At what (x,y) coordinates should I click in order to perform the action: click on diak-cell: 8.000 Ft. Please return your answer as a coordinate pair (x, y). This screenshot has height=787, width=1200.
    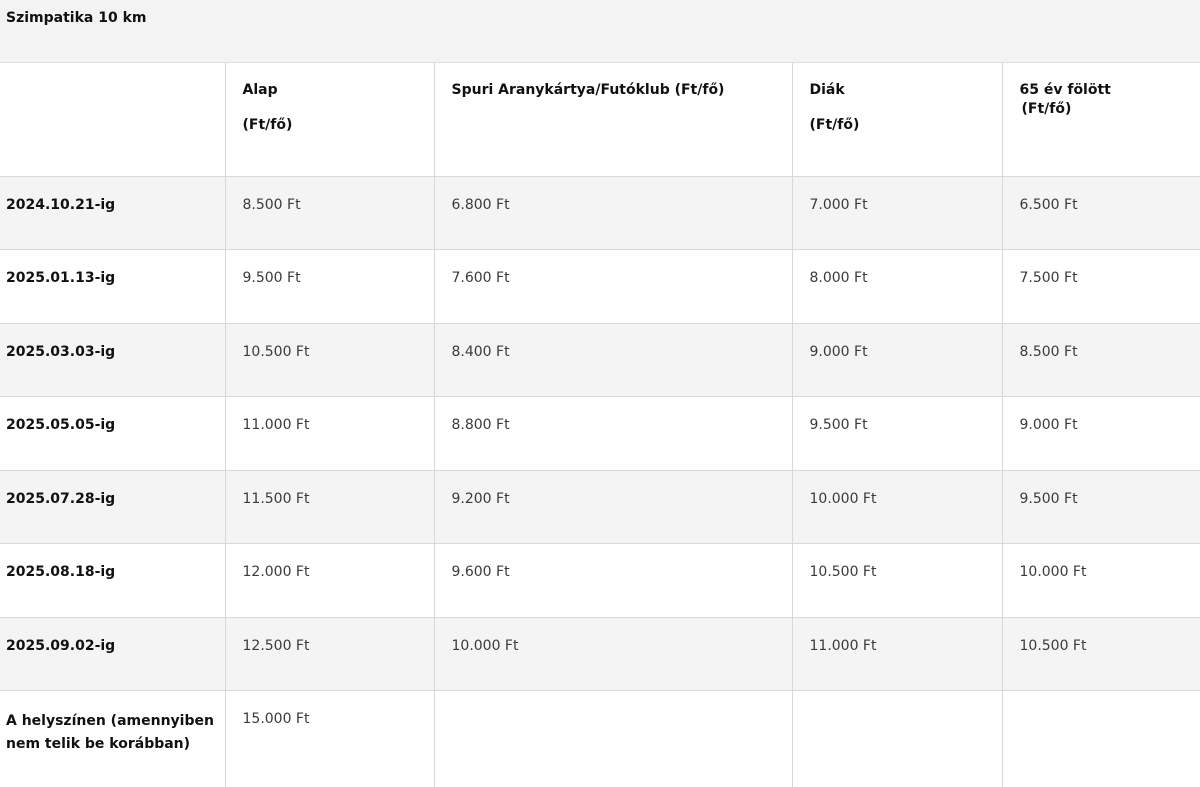
    Looking at the image, I should click on (897, 287).